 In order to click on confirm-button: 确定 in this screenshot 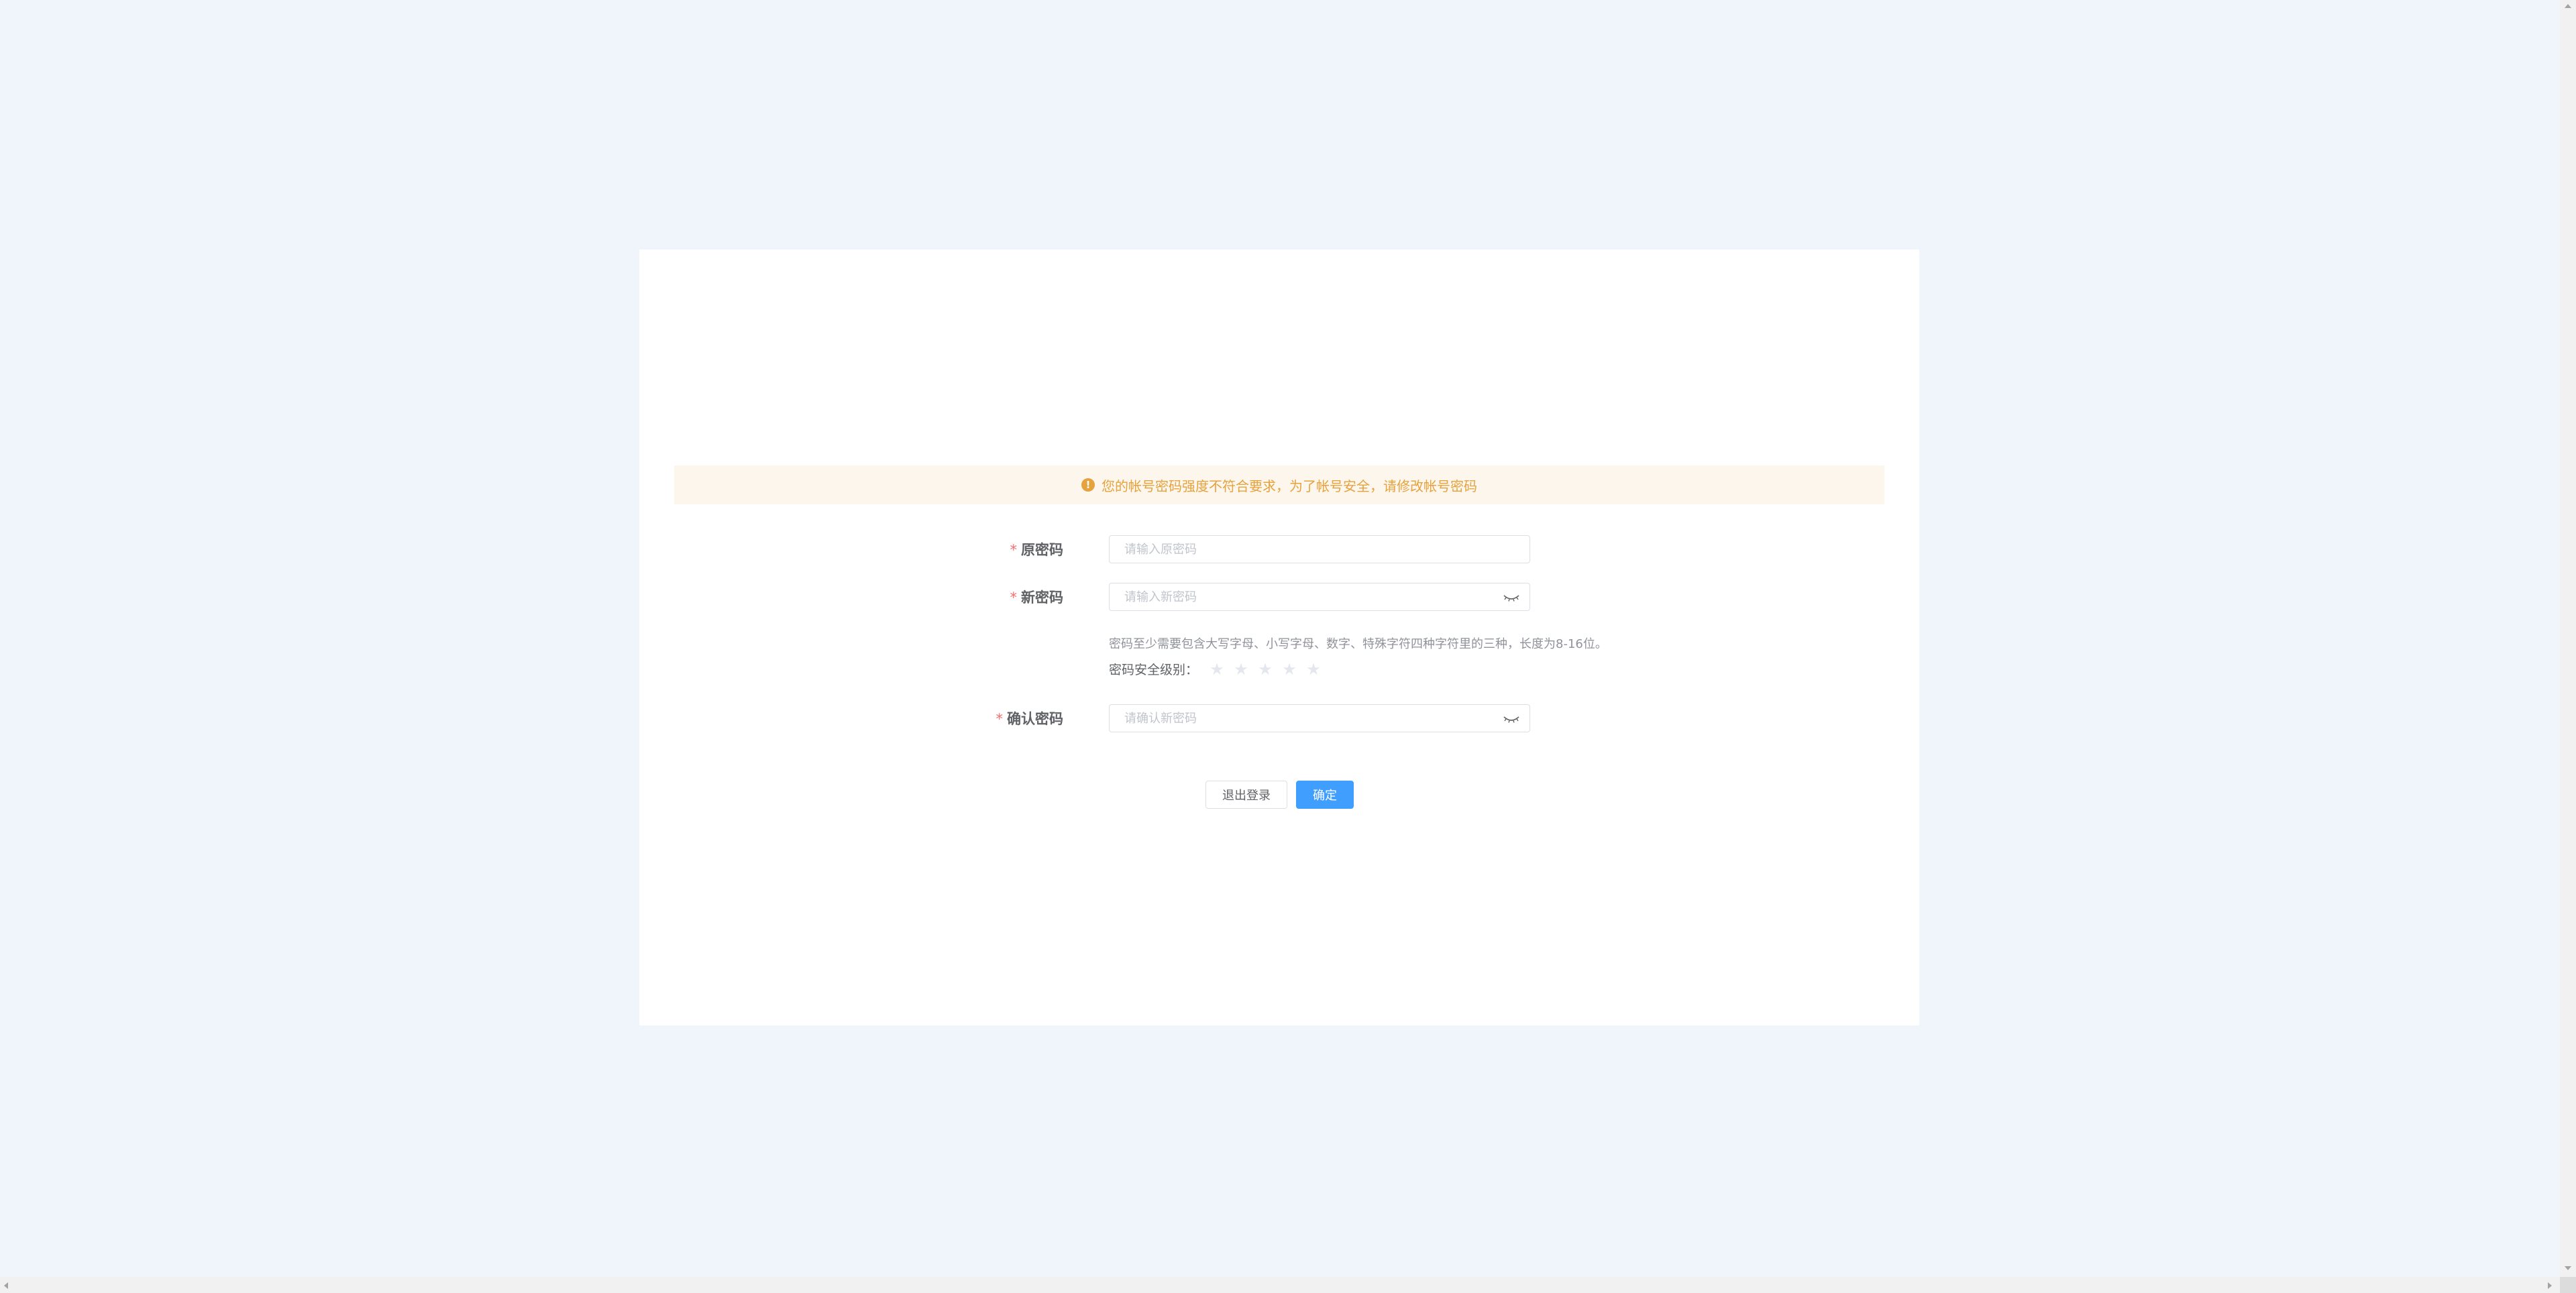, I will do `click(1325, 795)`.